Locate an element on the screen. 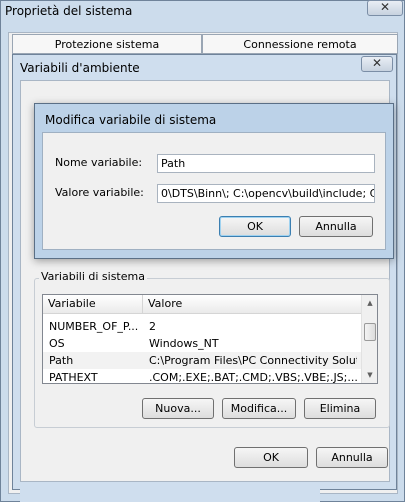  scroll-thumb is located at coordinates (370, 332).